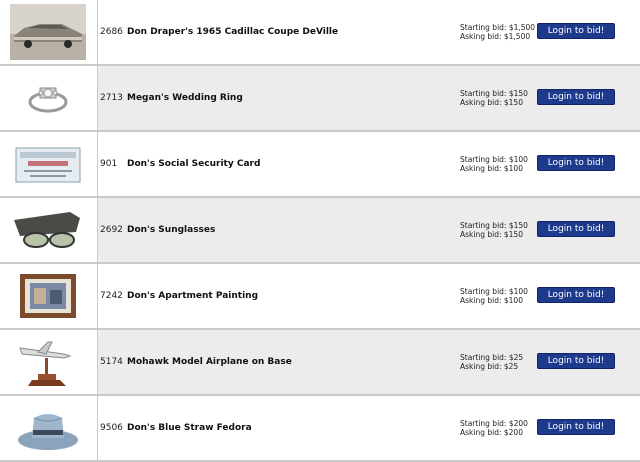  What do you see at coordinates (192, 296) in the screenshot?
I see `item-title: Don's Apartment Painting` at bounding box center [192, 296].